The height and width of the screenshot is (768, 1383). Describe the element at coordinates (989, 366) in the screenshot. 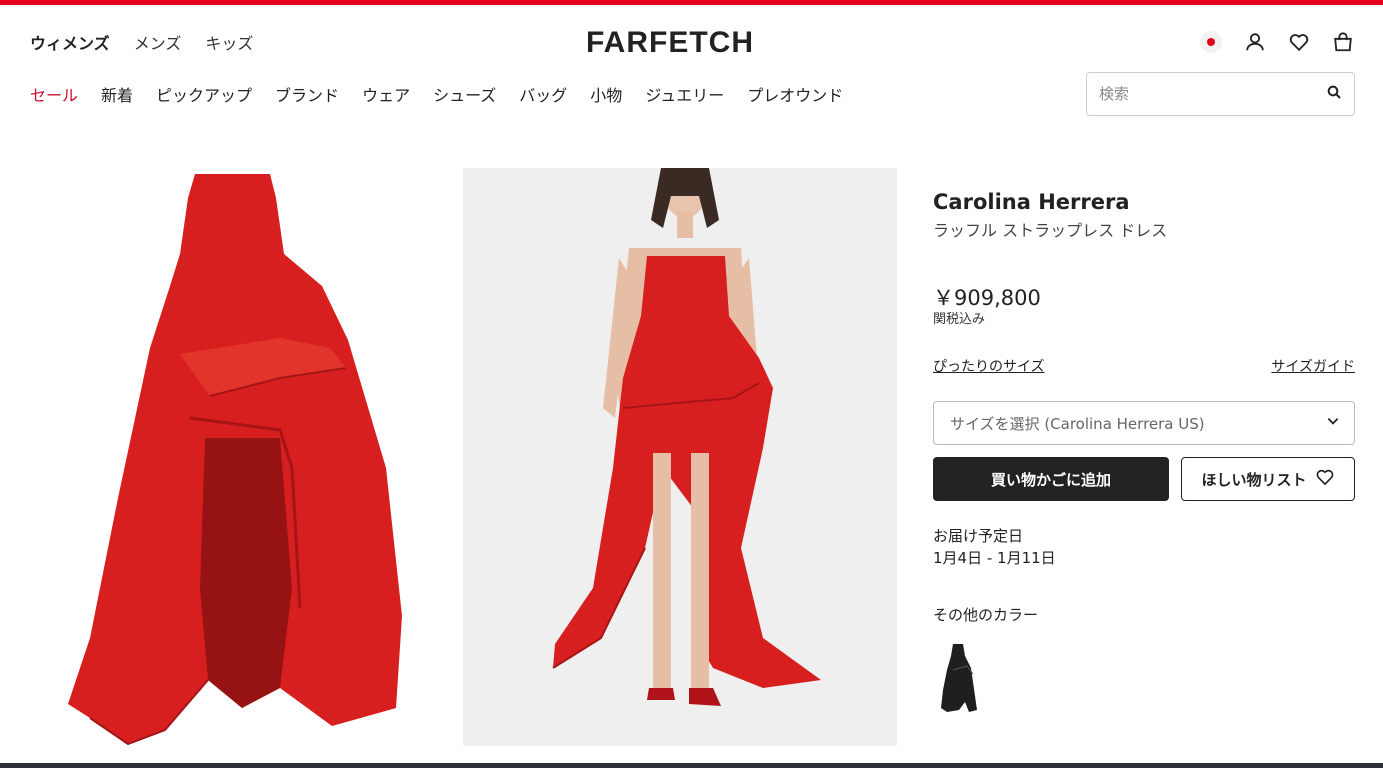

I see `fit-finder-link: ぴったりのサイズ` at that location.